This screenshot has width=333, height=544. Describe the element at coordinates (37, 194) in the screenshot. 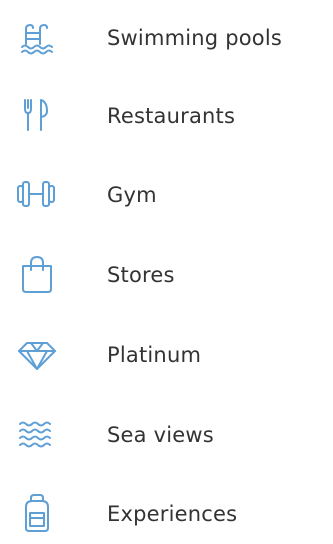

I see `gym-icon` at that location.